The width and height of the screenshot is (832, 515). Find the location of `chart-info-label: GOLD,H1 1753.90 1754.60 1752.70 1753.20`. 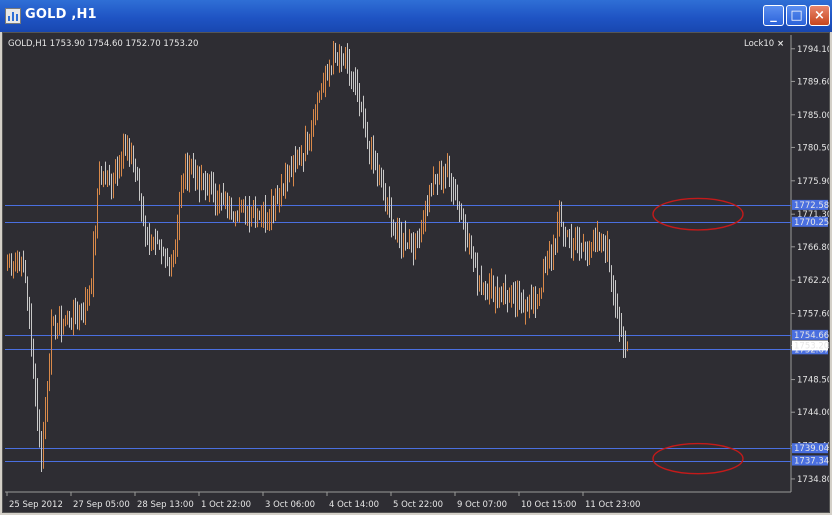

chart-info-label: GOLD,H1 1753.90 1754.60 1752.70 1753.20 is located at coordinates (103, 44).